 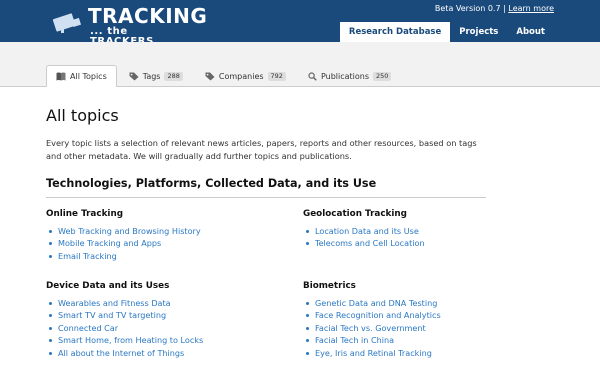 What do you see at coordinates (531, 8) in the screenshot?
I see `learn-more-link: Learn more` at bounding box center [531, 8].